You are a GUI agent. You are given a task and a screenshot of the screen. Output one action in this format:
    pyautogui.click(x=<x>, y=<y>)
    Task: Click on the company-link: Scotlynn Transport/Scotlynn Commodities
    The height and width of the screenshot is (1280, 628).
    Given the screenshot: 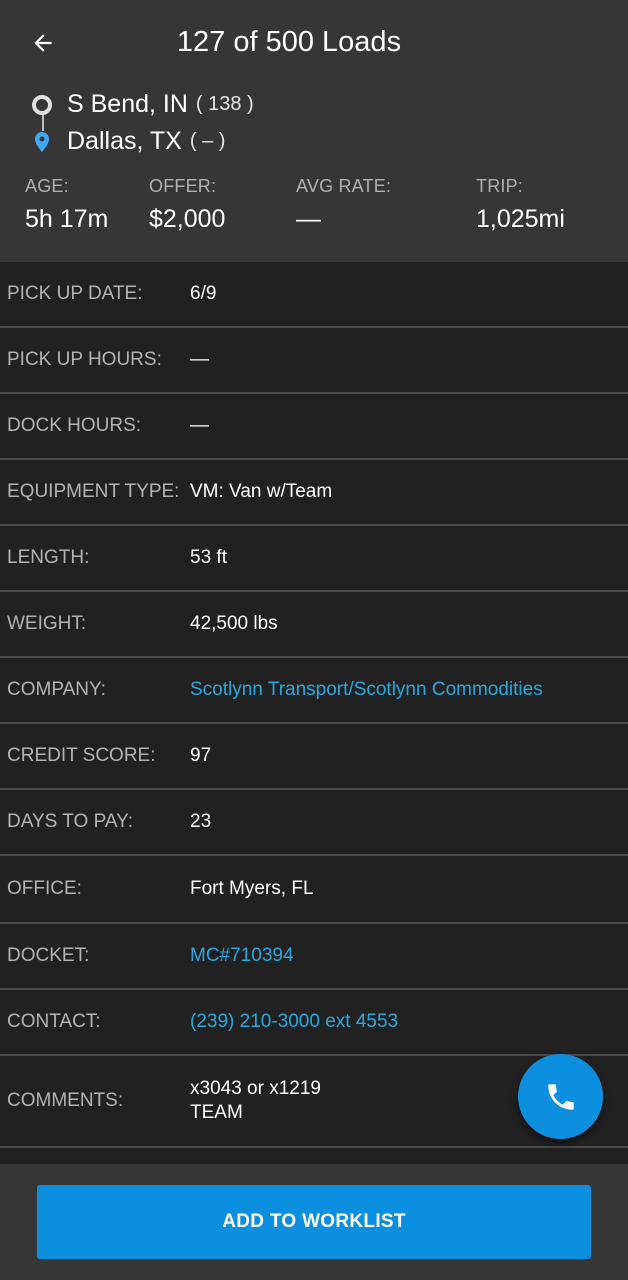 What is the action you would take?
    pyautogui.click(x=366, y=690)
    